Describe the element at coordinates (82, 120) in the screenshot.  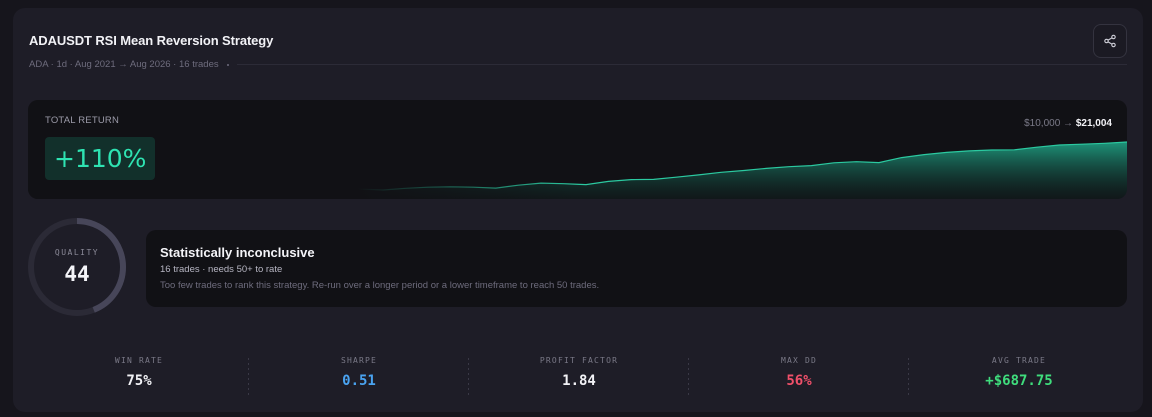
I see `total-return-label: TOTAL RETURN` at that location.